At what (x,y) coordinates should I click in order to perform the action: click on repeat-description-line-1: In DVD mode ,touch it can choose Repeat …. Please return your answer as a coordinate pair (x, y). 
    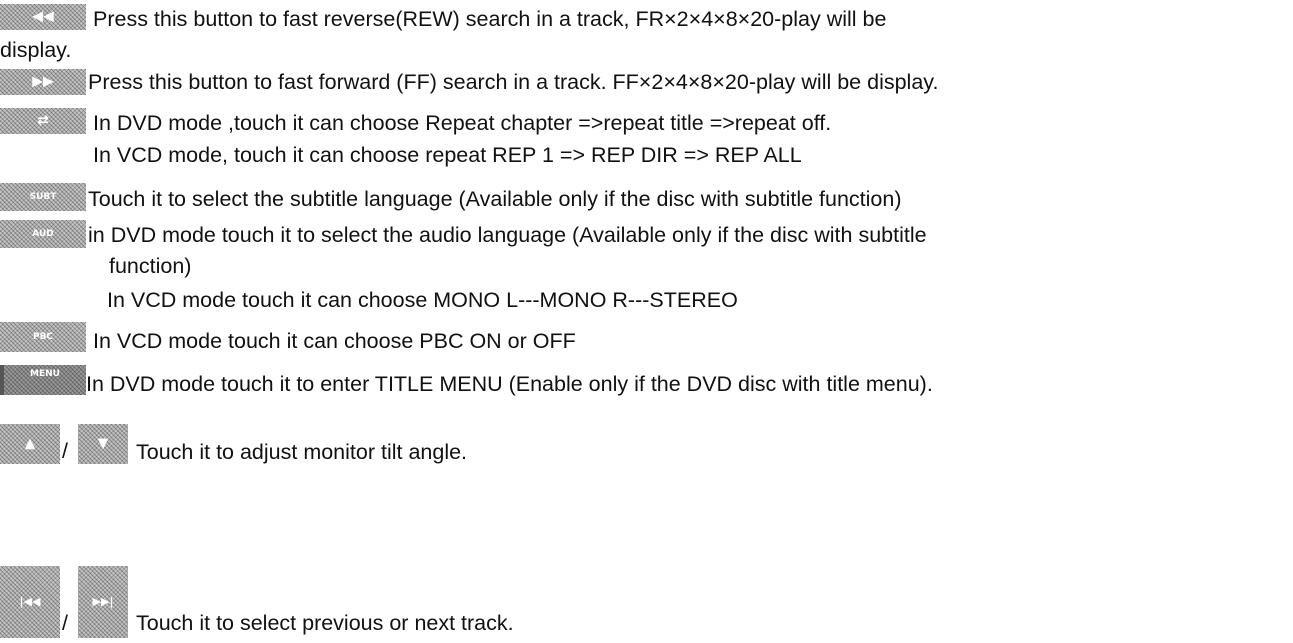
    Looking at the image, I should click on (462, 123).